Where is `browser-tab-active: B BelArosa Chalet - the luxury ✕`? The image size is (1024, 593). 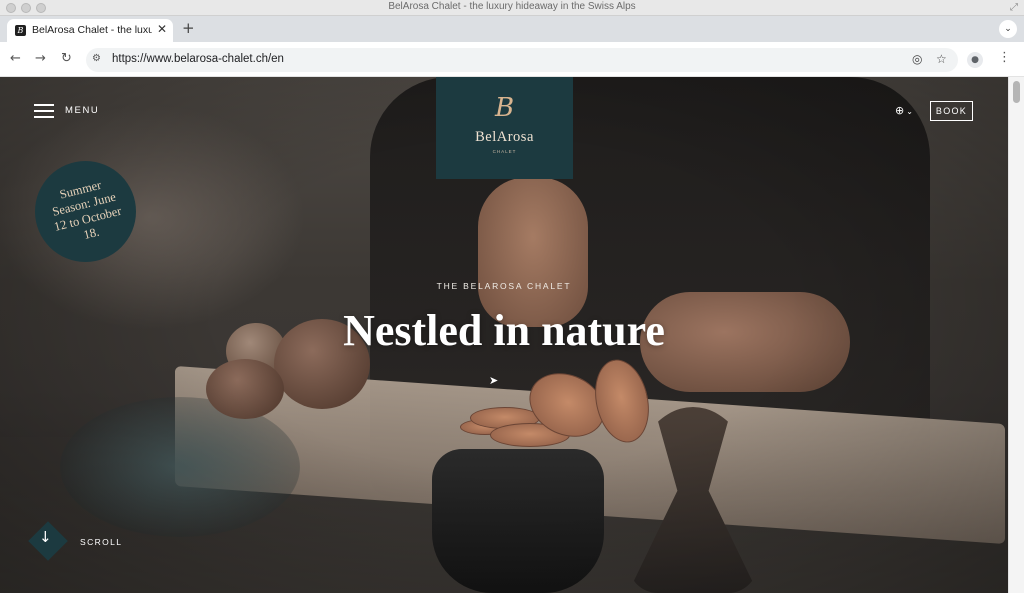 browser-tab-active: B BelArosa Chalet - the luxury ✕ is located at coordinates (90, 30).